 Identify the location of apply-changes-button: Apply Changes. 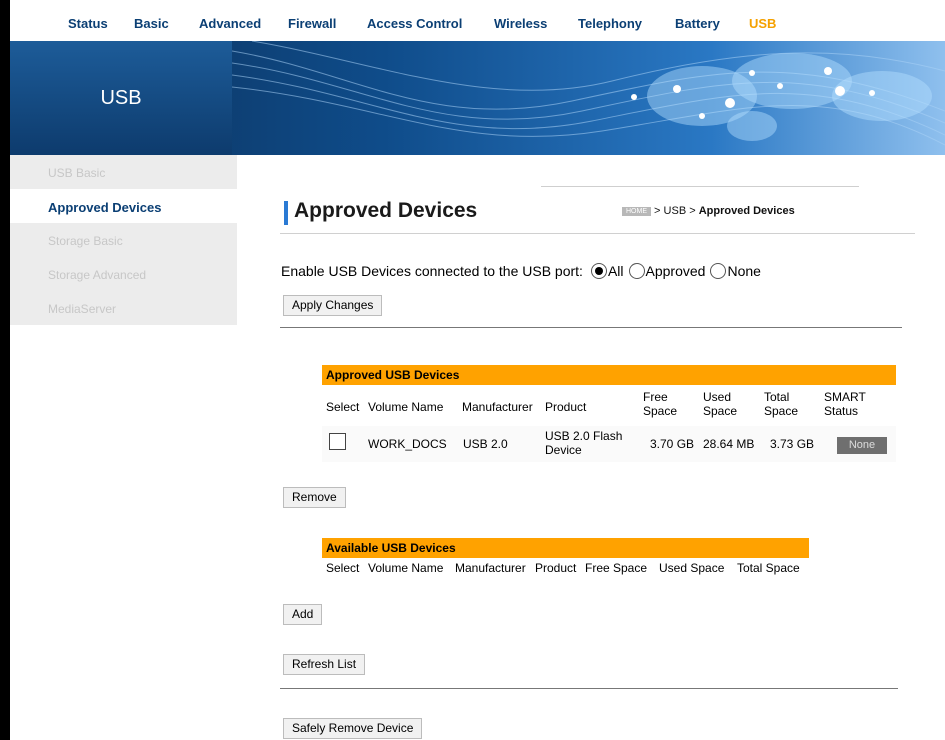
(333, 305).